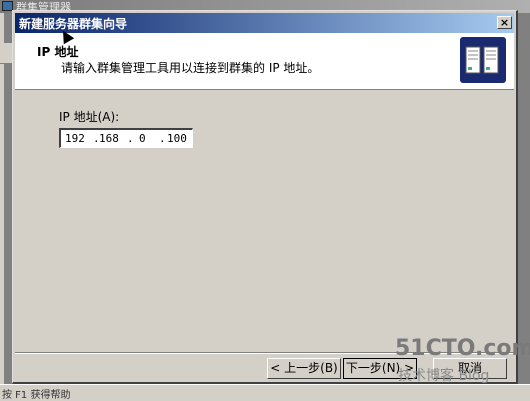 Image resolution: width=530 pixels, height=401 pixels. Describe the element at coordinates (177, 138) in the screenshot. I see `ip-octet-4: 100` at that location.